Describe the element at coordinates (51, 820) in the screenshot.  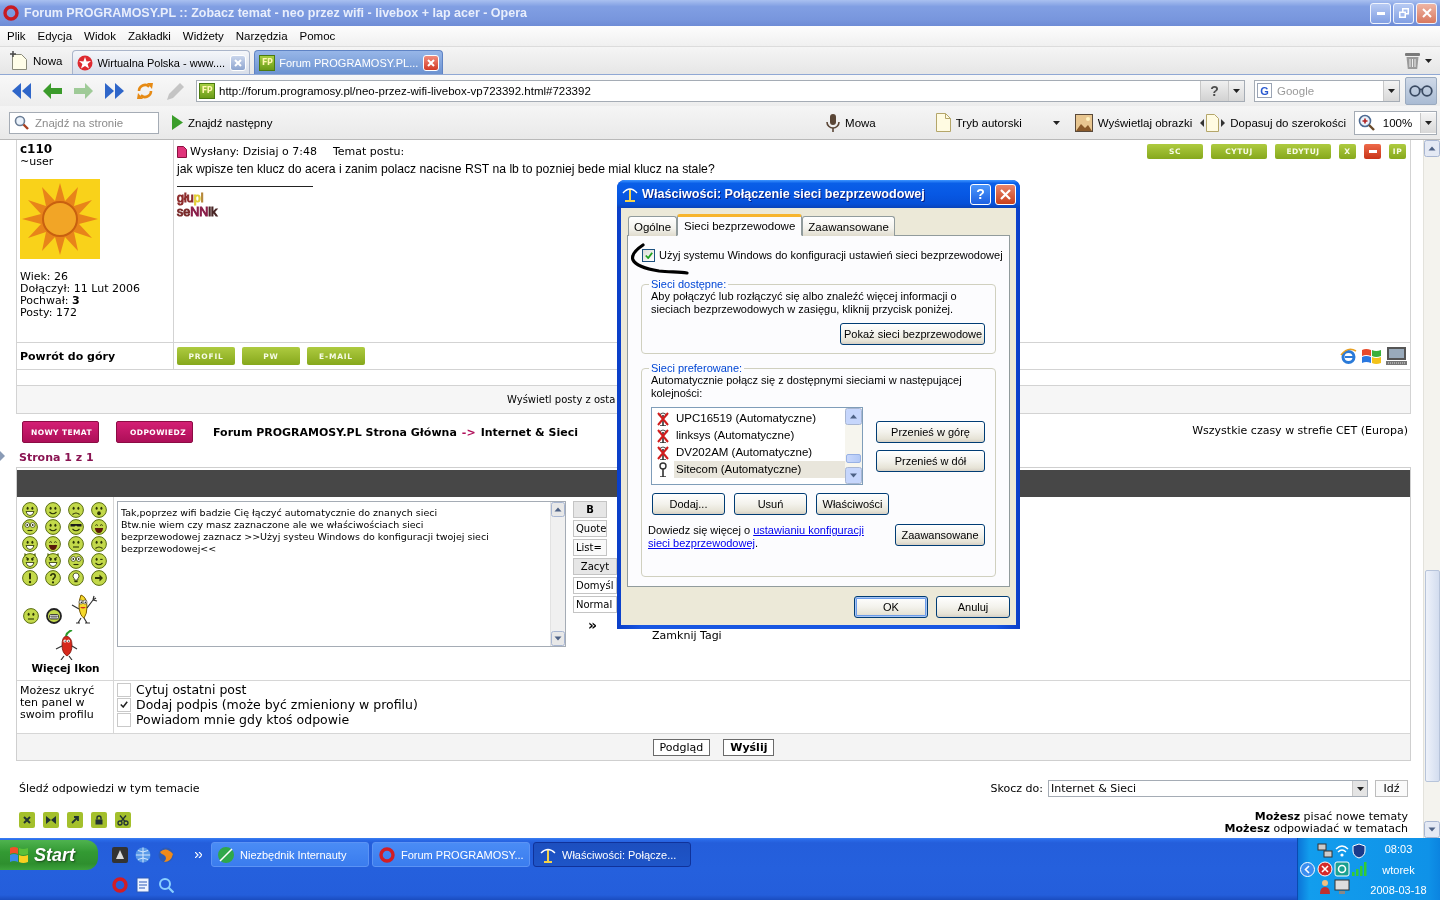
I see `merge-icon` at that location.